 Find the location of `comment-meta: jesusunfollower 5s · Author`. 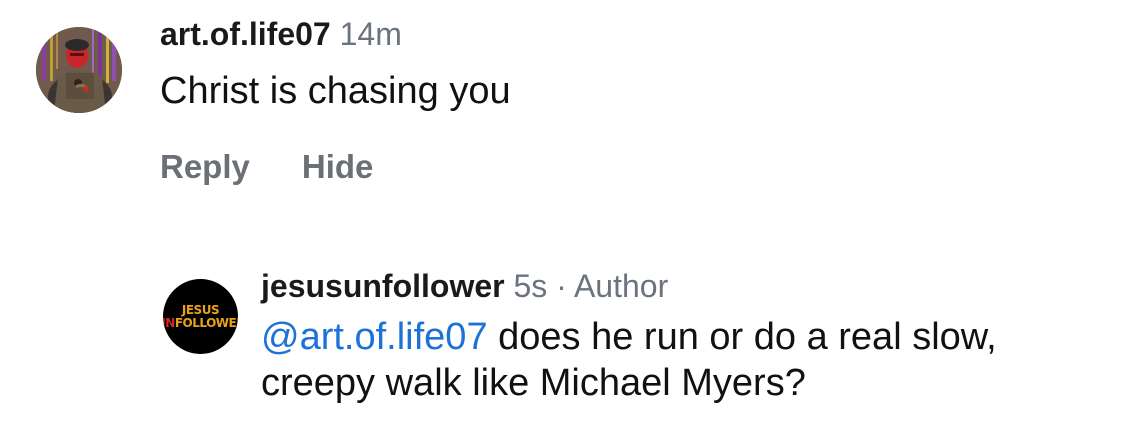

comment-meta: jesusunfollower 5s · Author is located at coordinates (629, 286).